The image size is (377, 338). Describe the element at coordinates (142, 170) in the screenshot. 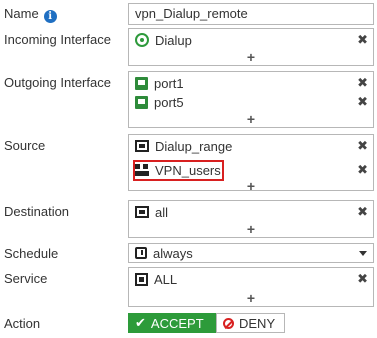

I see `user-group-icon` at that location.